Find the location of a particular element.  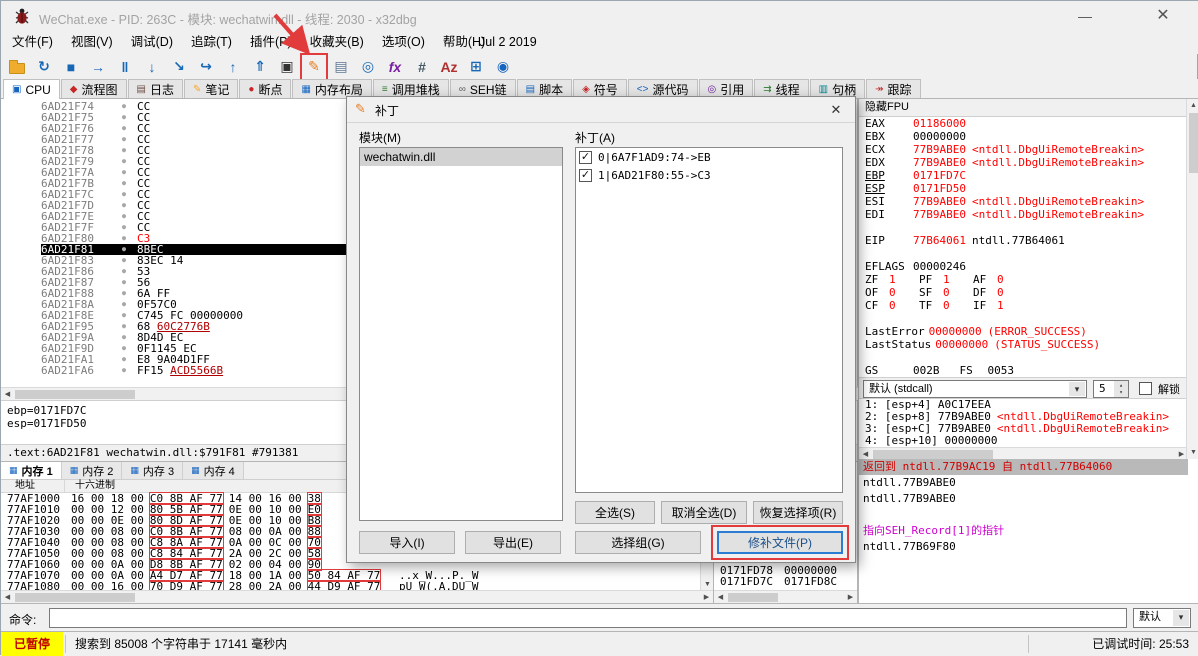

spinner-arrows-icon: ▴ ▾ is located at coordinates (1121, 389).